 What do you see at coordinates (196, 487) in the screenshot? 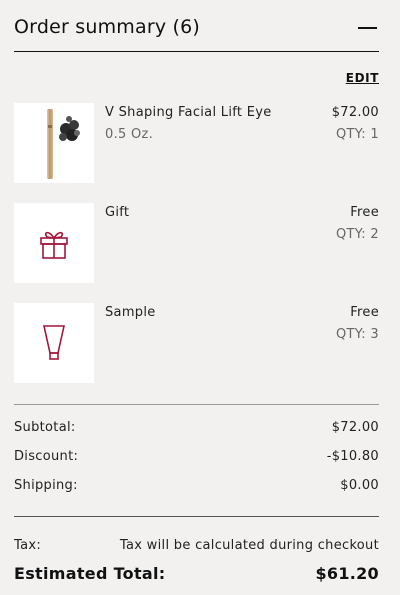
I see `shipping-row: Shipping: $0.00` at bounding box center [196, 487].